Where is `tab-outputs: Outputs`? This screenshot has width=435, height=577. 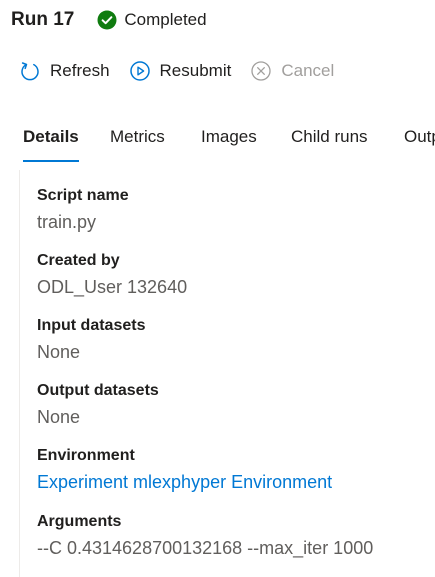
tab-outputs: Outputs is located at coordinates (419, 143).